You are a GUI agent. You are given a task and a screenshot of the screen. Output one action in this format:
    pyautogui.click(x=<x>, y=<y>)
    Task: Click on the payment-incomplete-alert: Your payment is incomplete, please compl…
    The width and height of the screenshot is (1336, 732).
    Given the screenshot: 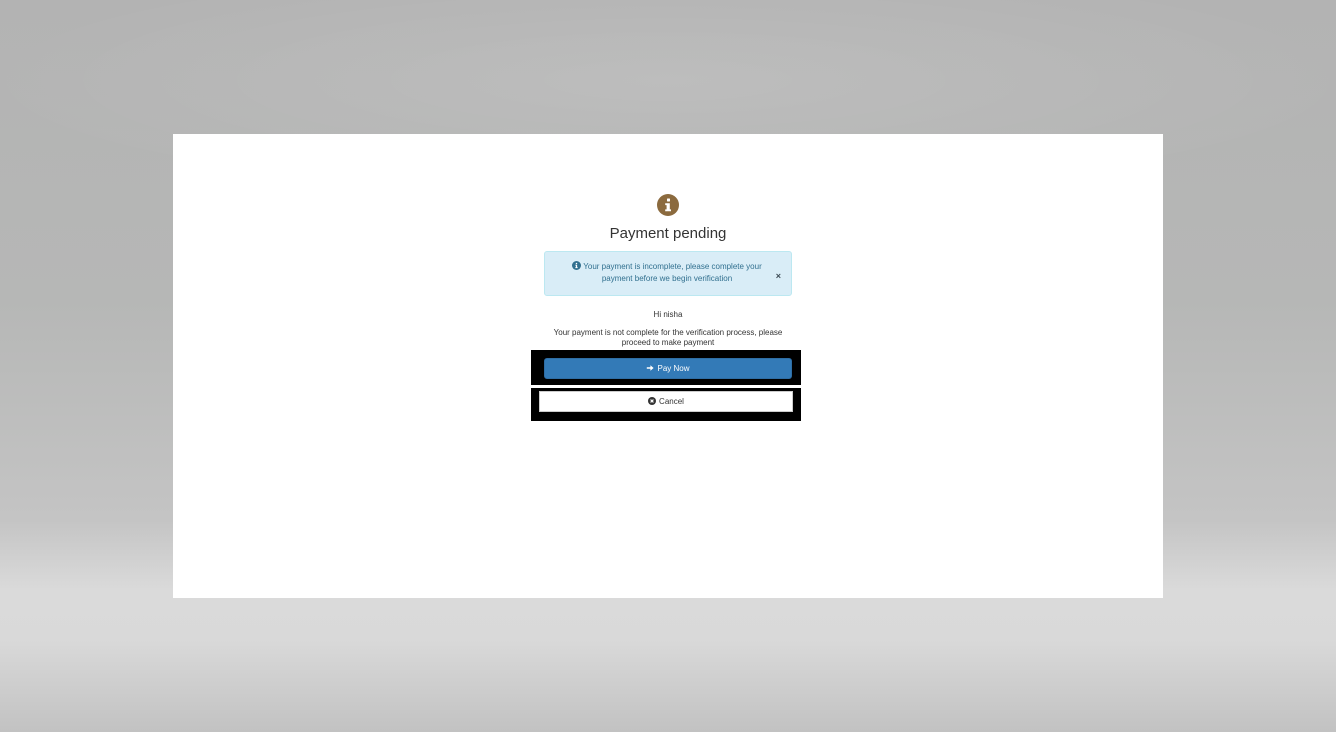 What is the action you would take?
    pyautogui.click(x=668, y=273)
    